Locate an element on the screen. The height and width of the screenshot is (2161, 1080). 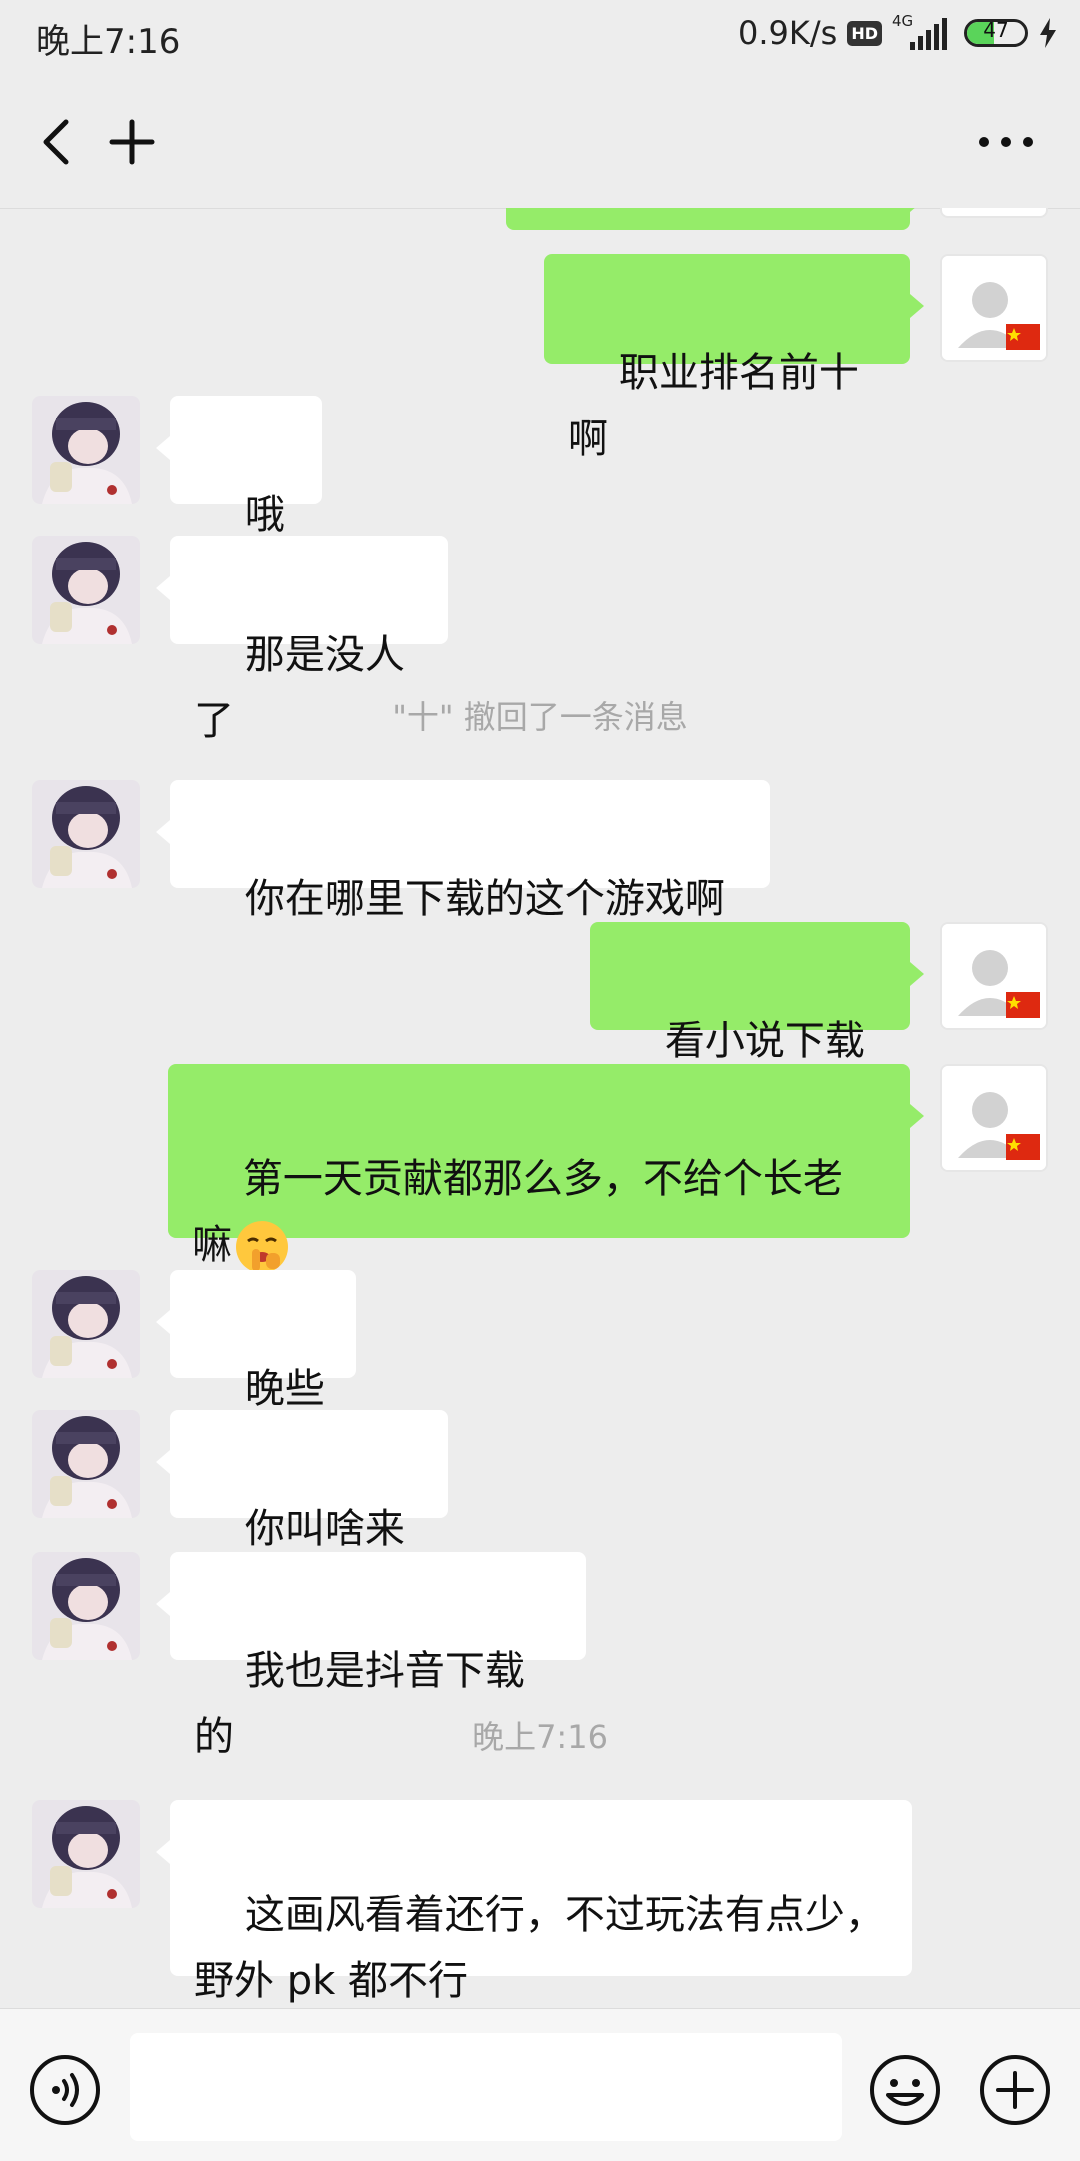
battery-level: 47 is located at coordinates (996, 30).